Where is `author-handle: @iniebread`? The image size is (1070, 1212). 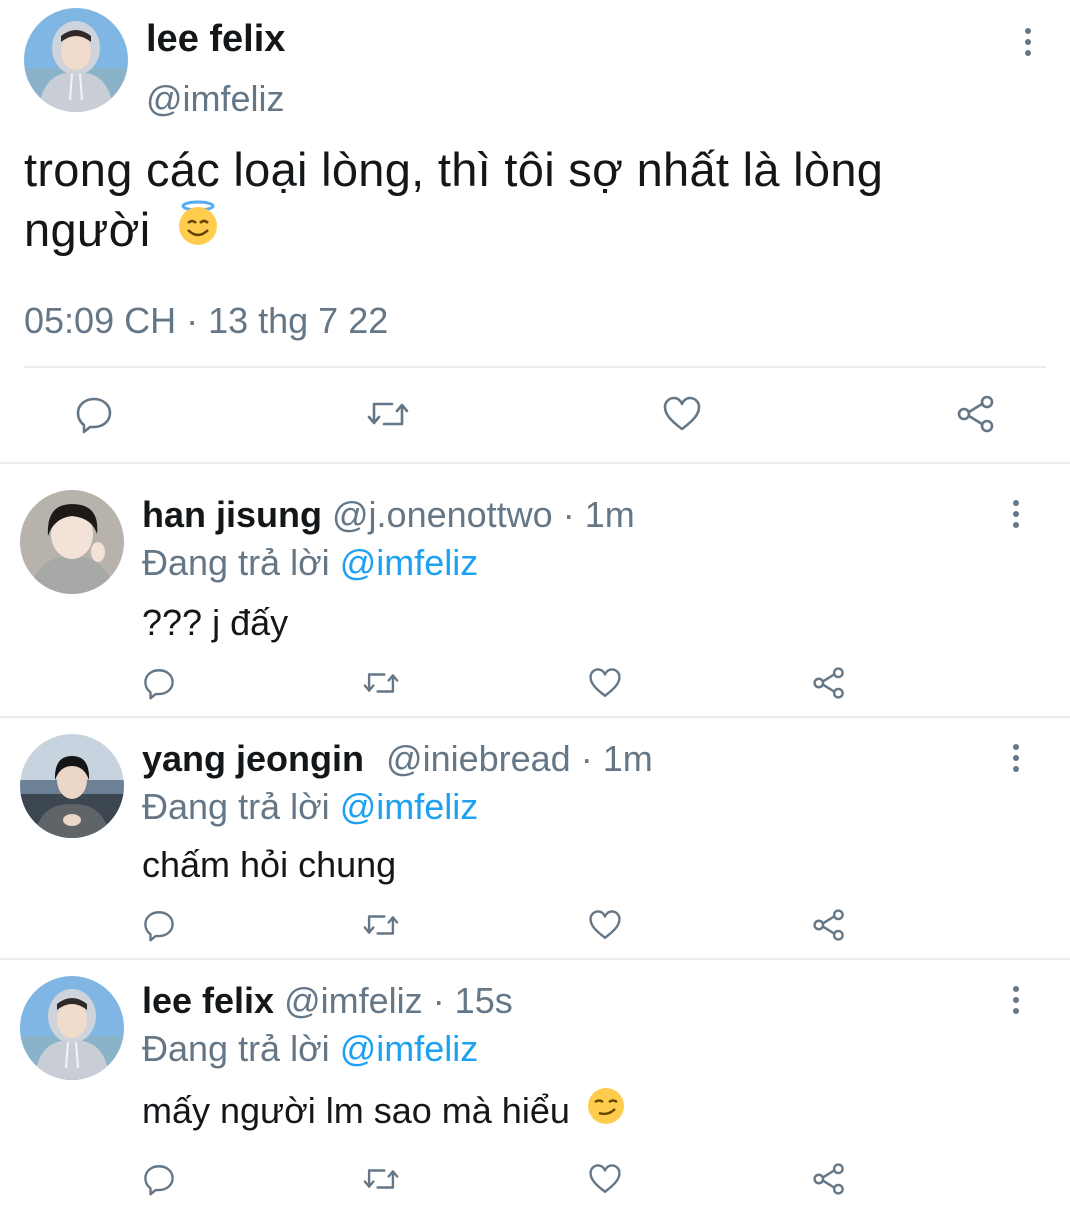
author-handle: @iniebread is located at coordinates (478, 758).